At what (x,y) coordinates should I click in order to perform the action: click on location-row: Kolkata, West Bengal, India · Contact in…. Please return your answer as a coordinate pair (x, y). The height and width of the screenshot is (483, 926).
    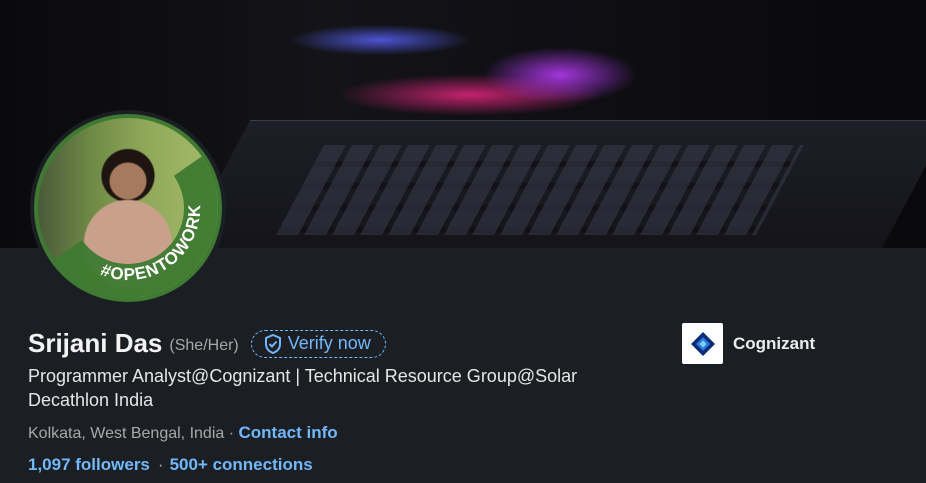
    Looking at the image, I should click on (183, 433).